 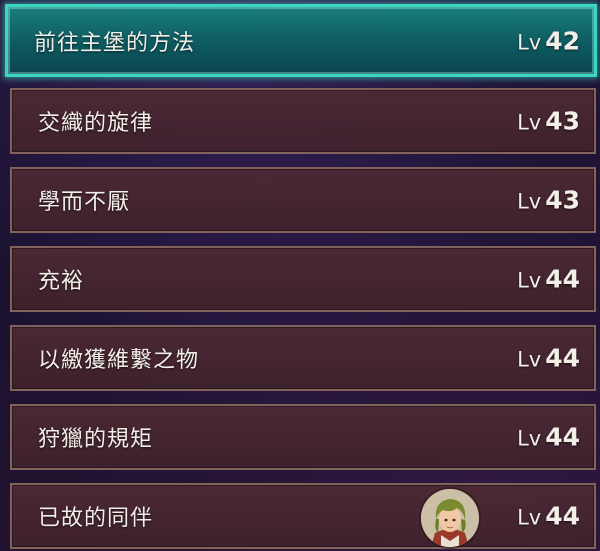 I want to click on quest-row: 以繳獲維繫之物 Lv 44, so click(x=303, y=358).